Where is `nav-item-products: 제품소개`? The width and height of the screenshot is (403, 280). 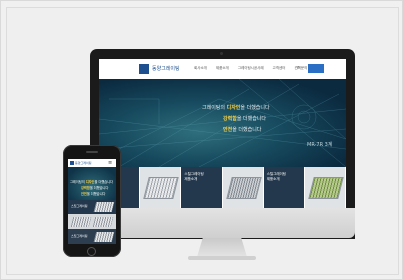 nav-item-products: 제품소개 is located at coordinates (222, 68).